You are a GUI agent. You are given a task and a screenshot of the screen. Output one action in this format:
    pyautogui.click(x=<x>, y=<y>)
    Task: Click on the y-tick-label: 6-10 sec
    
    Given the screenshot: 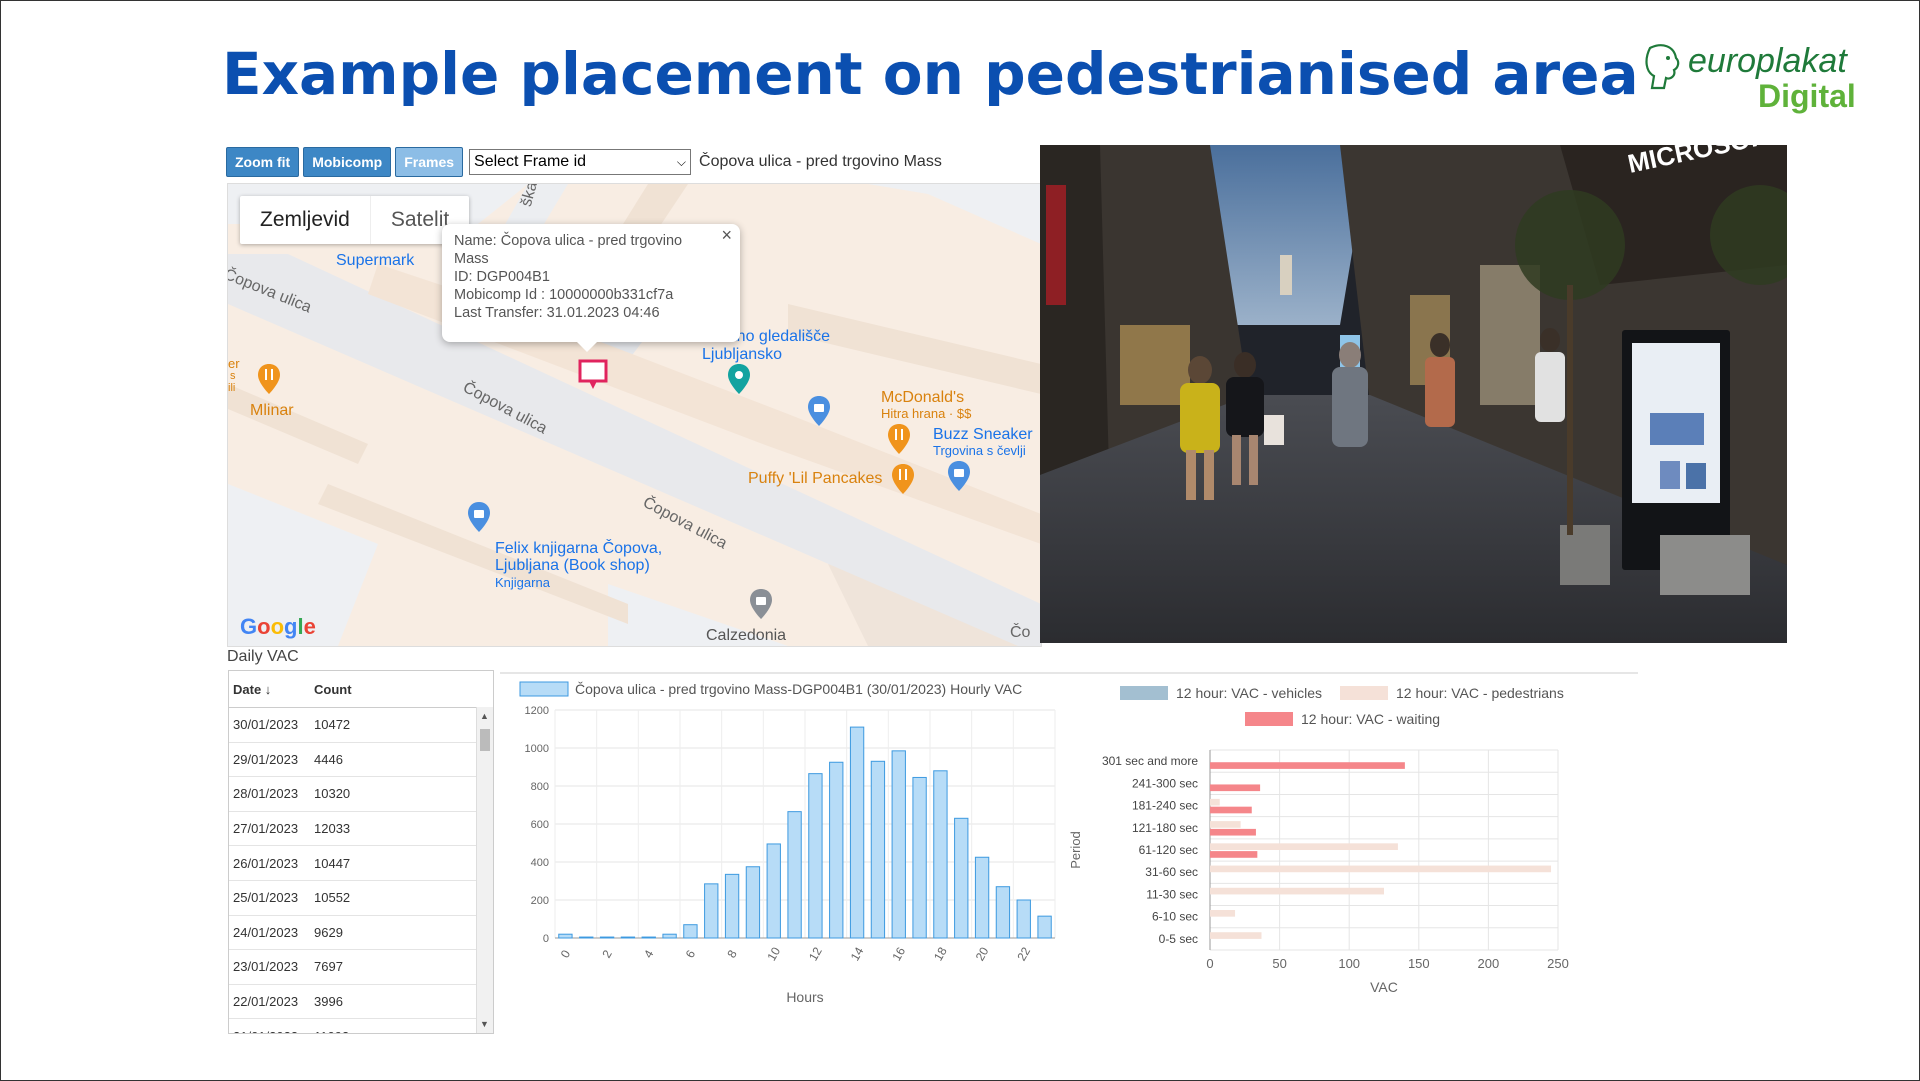 What is the action you would take?
    pyautogui.click(x=1175, y=917)
    